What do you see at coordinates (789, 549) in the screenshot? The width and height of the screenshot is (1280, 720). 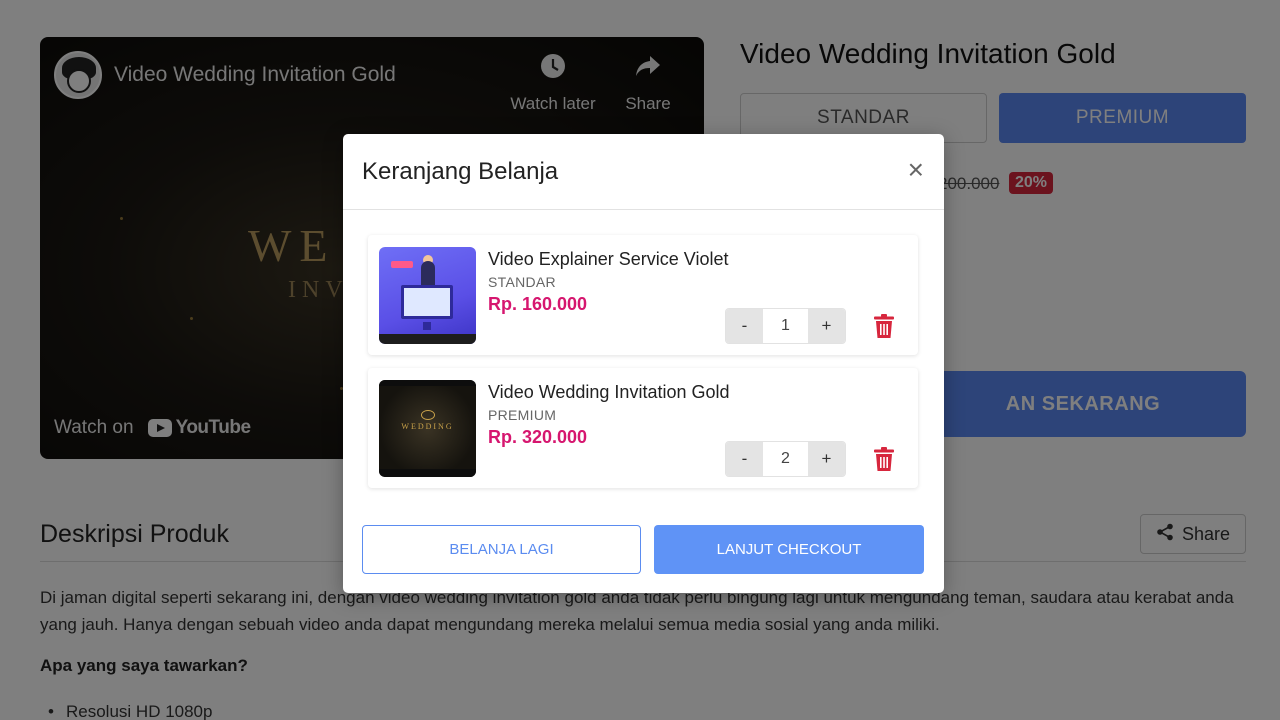 I see `checkout-button: LANJUT CHECKOUT` at bounding box center [789, 549].